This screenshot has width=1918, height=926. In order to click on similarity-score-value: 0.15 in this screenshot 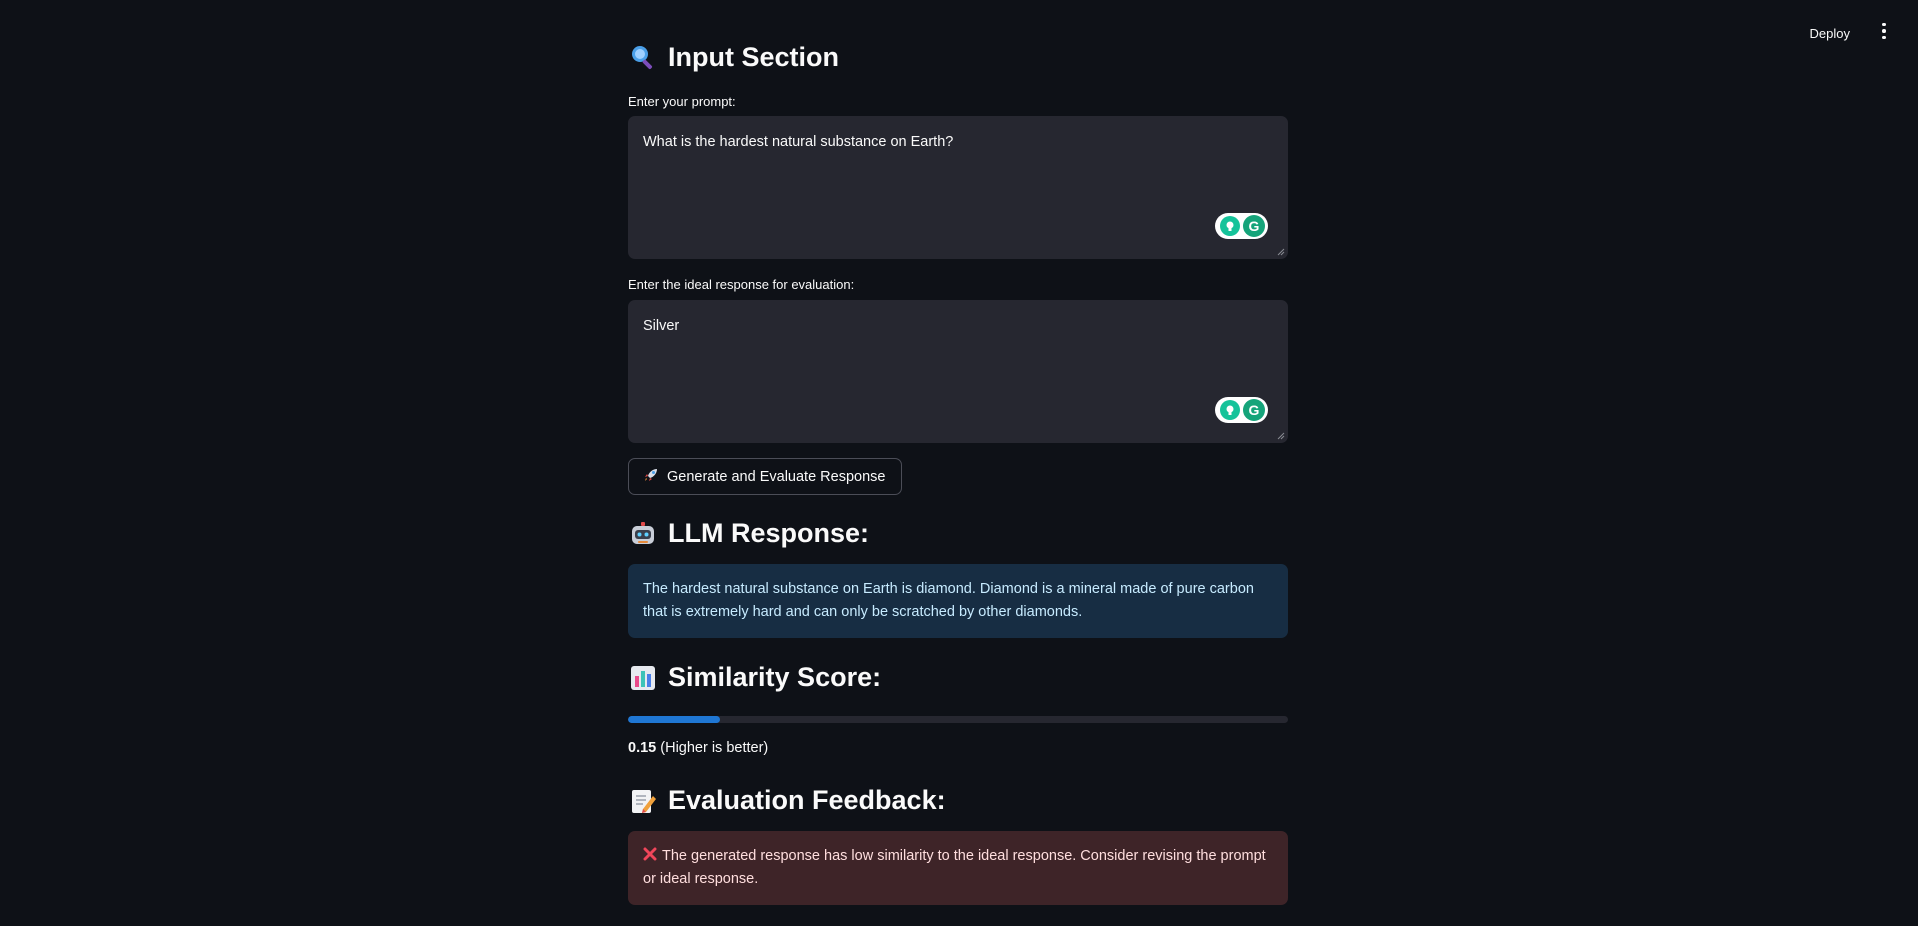, I will do `click(642, 748)`.